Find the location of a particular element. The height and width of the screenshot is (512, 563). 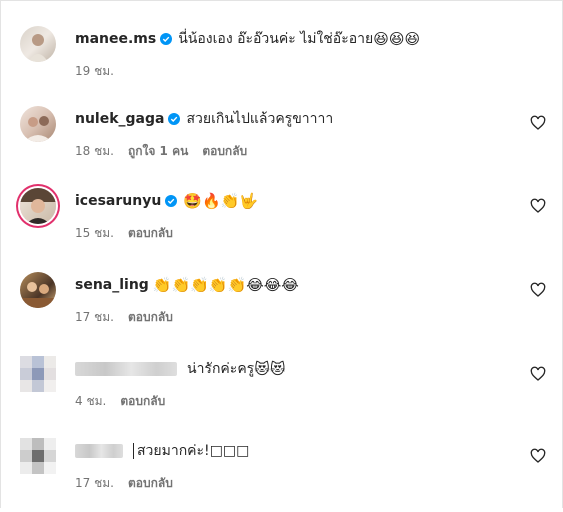

comment-username: nulek_gaga is located at coordinates (119, 119).